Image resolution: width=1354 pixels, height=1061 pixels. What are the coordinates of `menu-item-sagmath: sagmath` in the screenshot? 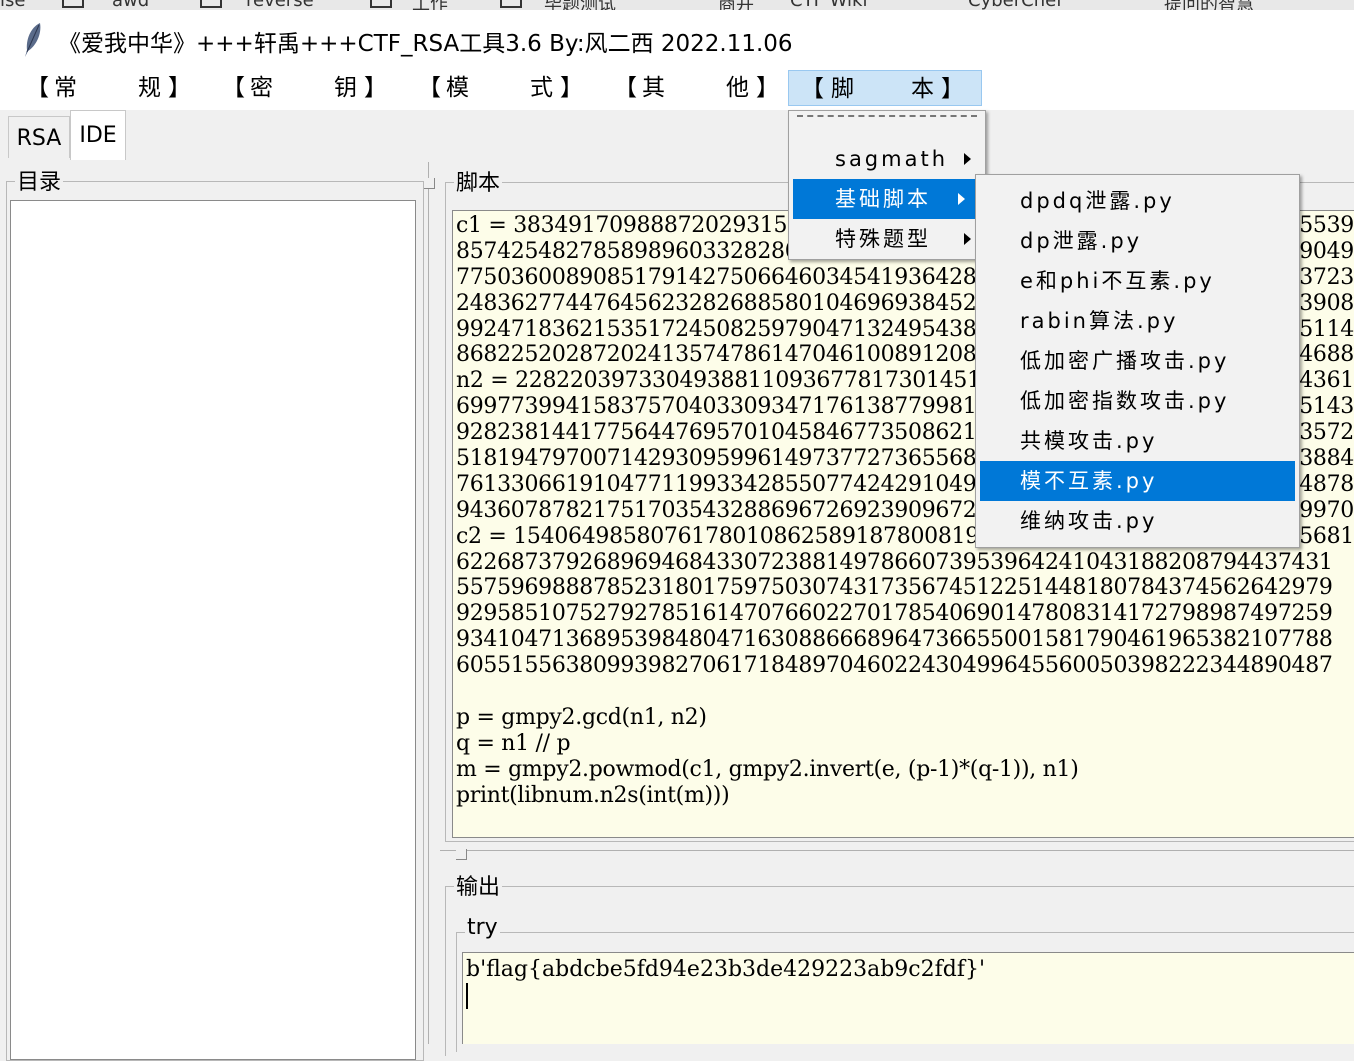 It's located at (887, 159).